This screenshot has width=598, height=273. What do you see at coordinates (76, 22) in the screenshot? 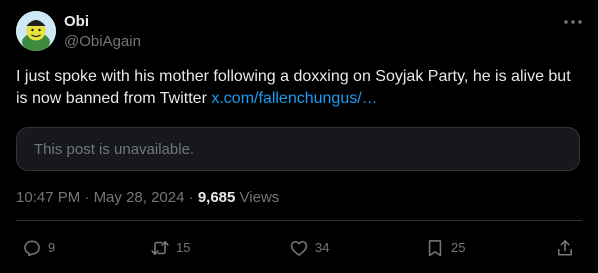
I see `author-name: Obi` at bounding box center [76, 22].